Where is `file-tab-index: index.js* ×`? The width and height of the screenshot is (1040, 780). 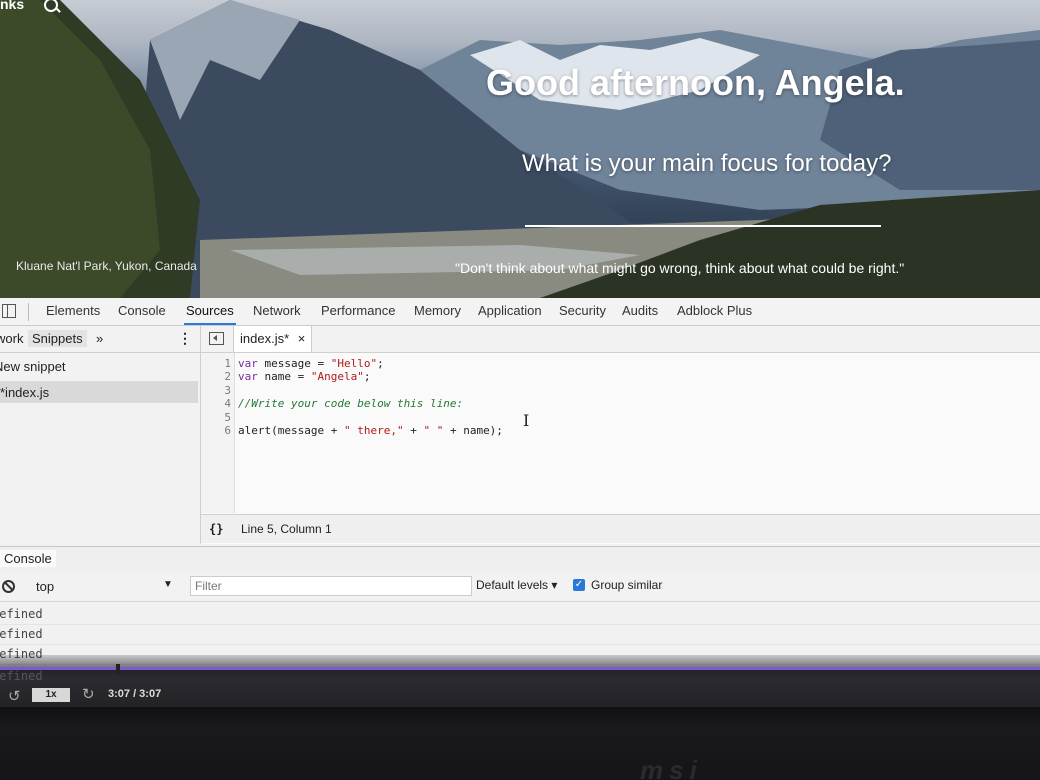
file-tab-index: index.js* × is located at coordinates (273, 339).